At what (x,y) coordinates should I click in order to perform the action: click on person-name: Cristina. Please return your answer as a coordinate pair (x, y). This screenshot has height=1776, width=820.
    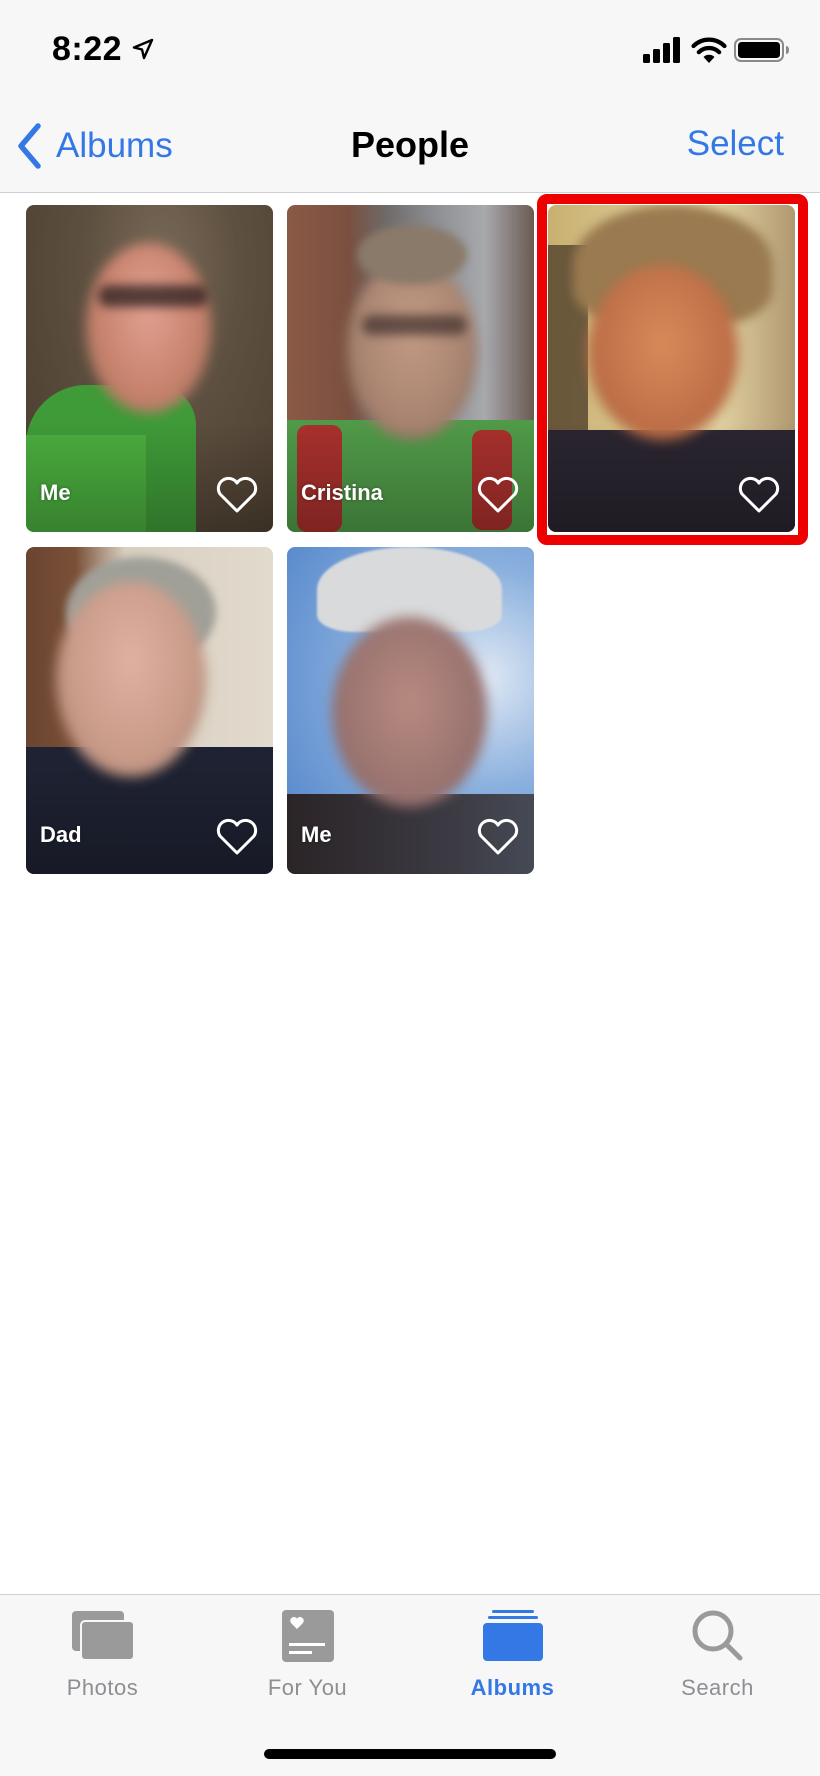
    Looking at the image, I should click on (342, 492).